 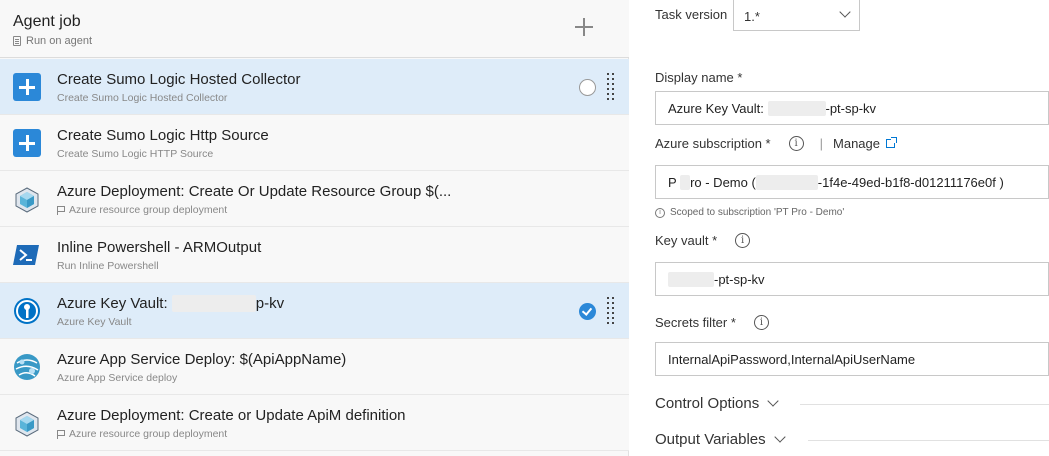 I want to click on key-vault-suffix: -pt-sp-kv, so click(x=739, y=279).